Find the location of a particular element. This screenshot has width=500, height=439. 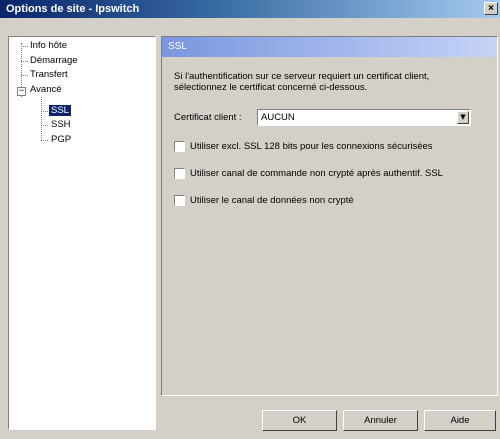

chevron-down-icon: ▼ is located at coordinates (463, 117).